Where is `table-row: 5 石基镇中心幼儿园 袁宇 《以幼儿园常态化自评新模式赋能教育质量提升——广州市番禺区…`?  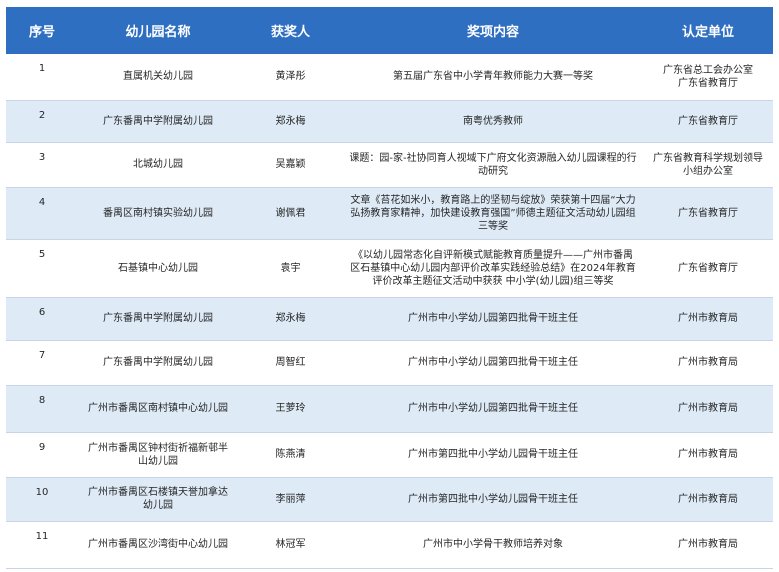
table-row: 5 石基镇中心幼儿园 袁宇 《以幼儿园常态化自评新模式赋能教育质量提升——广州市番禺区… is located at coordinates (389, 268).